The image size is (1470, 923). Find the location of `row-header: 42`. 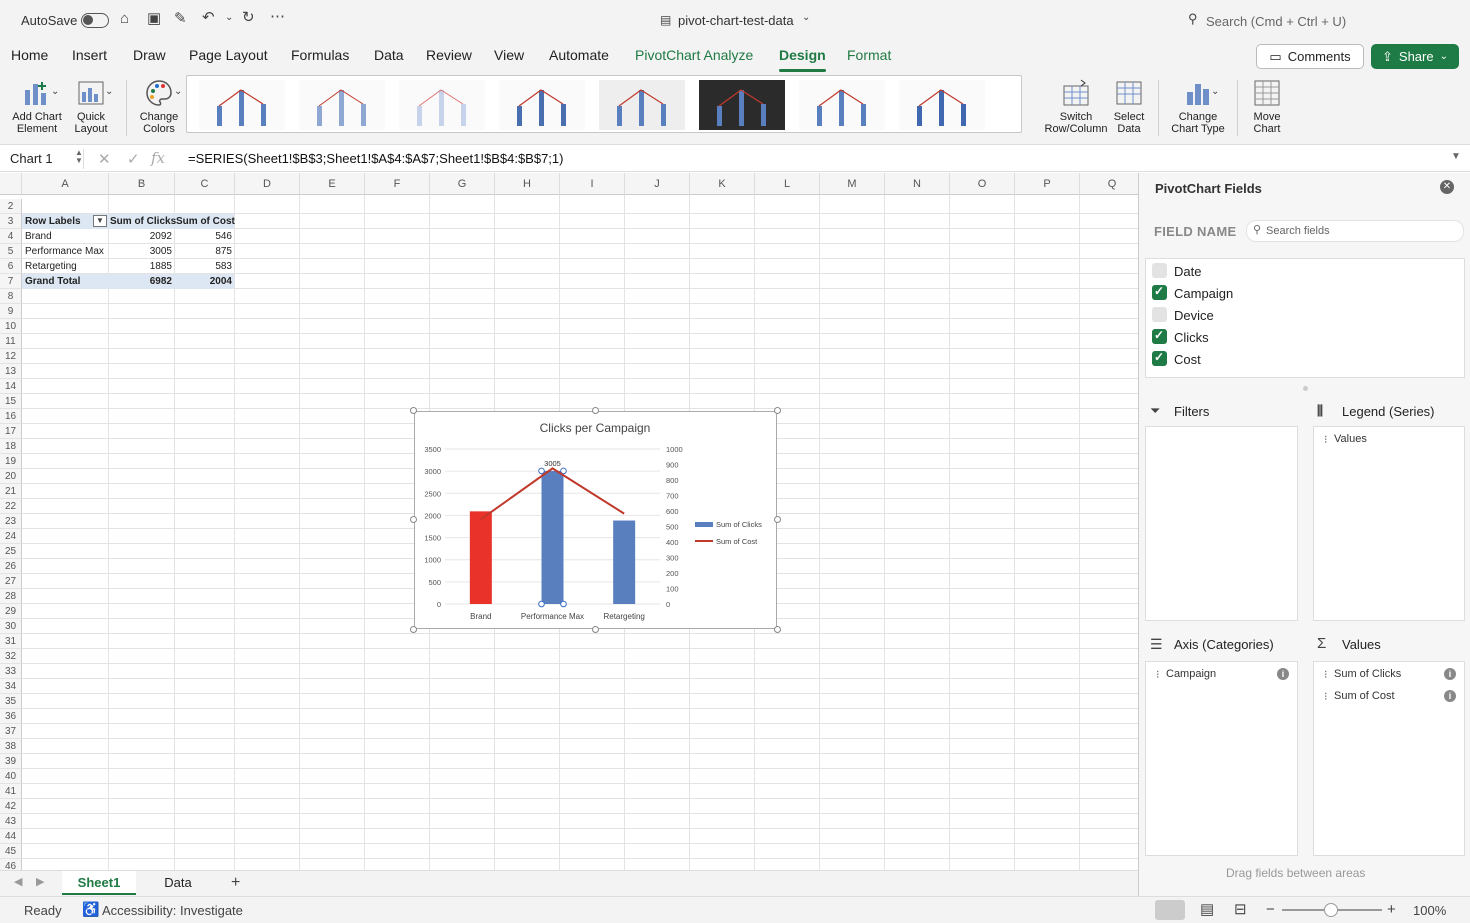

row-header: 42 is located at coordinates (11, 806).